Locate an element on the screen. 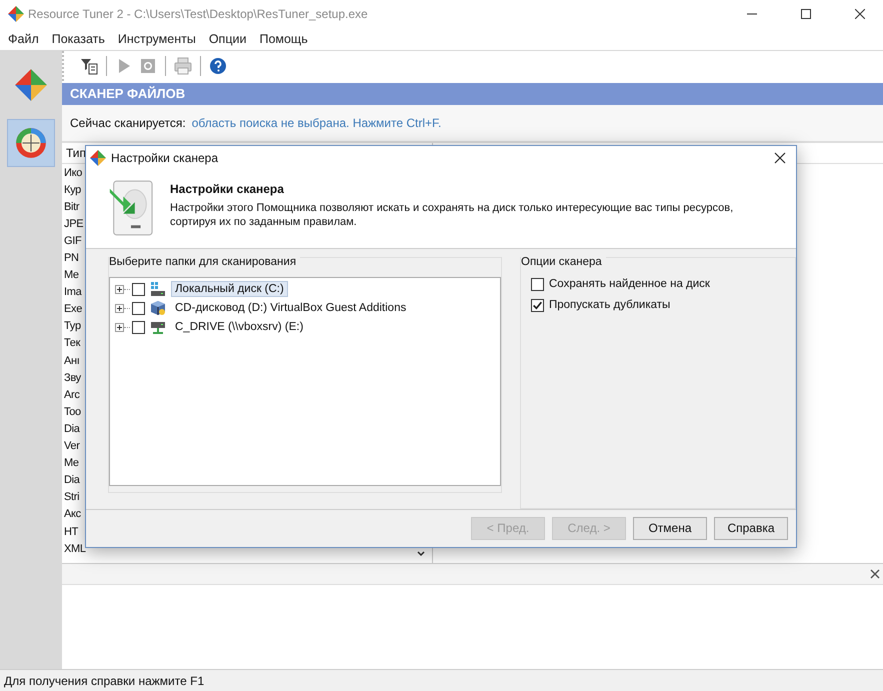 Image resolution: width=883 pixels, height=691 pixels. dialog-button: Справка is located at coordinates (751, 528).